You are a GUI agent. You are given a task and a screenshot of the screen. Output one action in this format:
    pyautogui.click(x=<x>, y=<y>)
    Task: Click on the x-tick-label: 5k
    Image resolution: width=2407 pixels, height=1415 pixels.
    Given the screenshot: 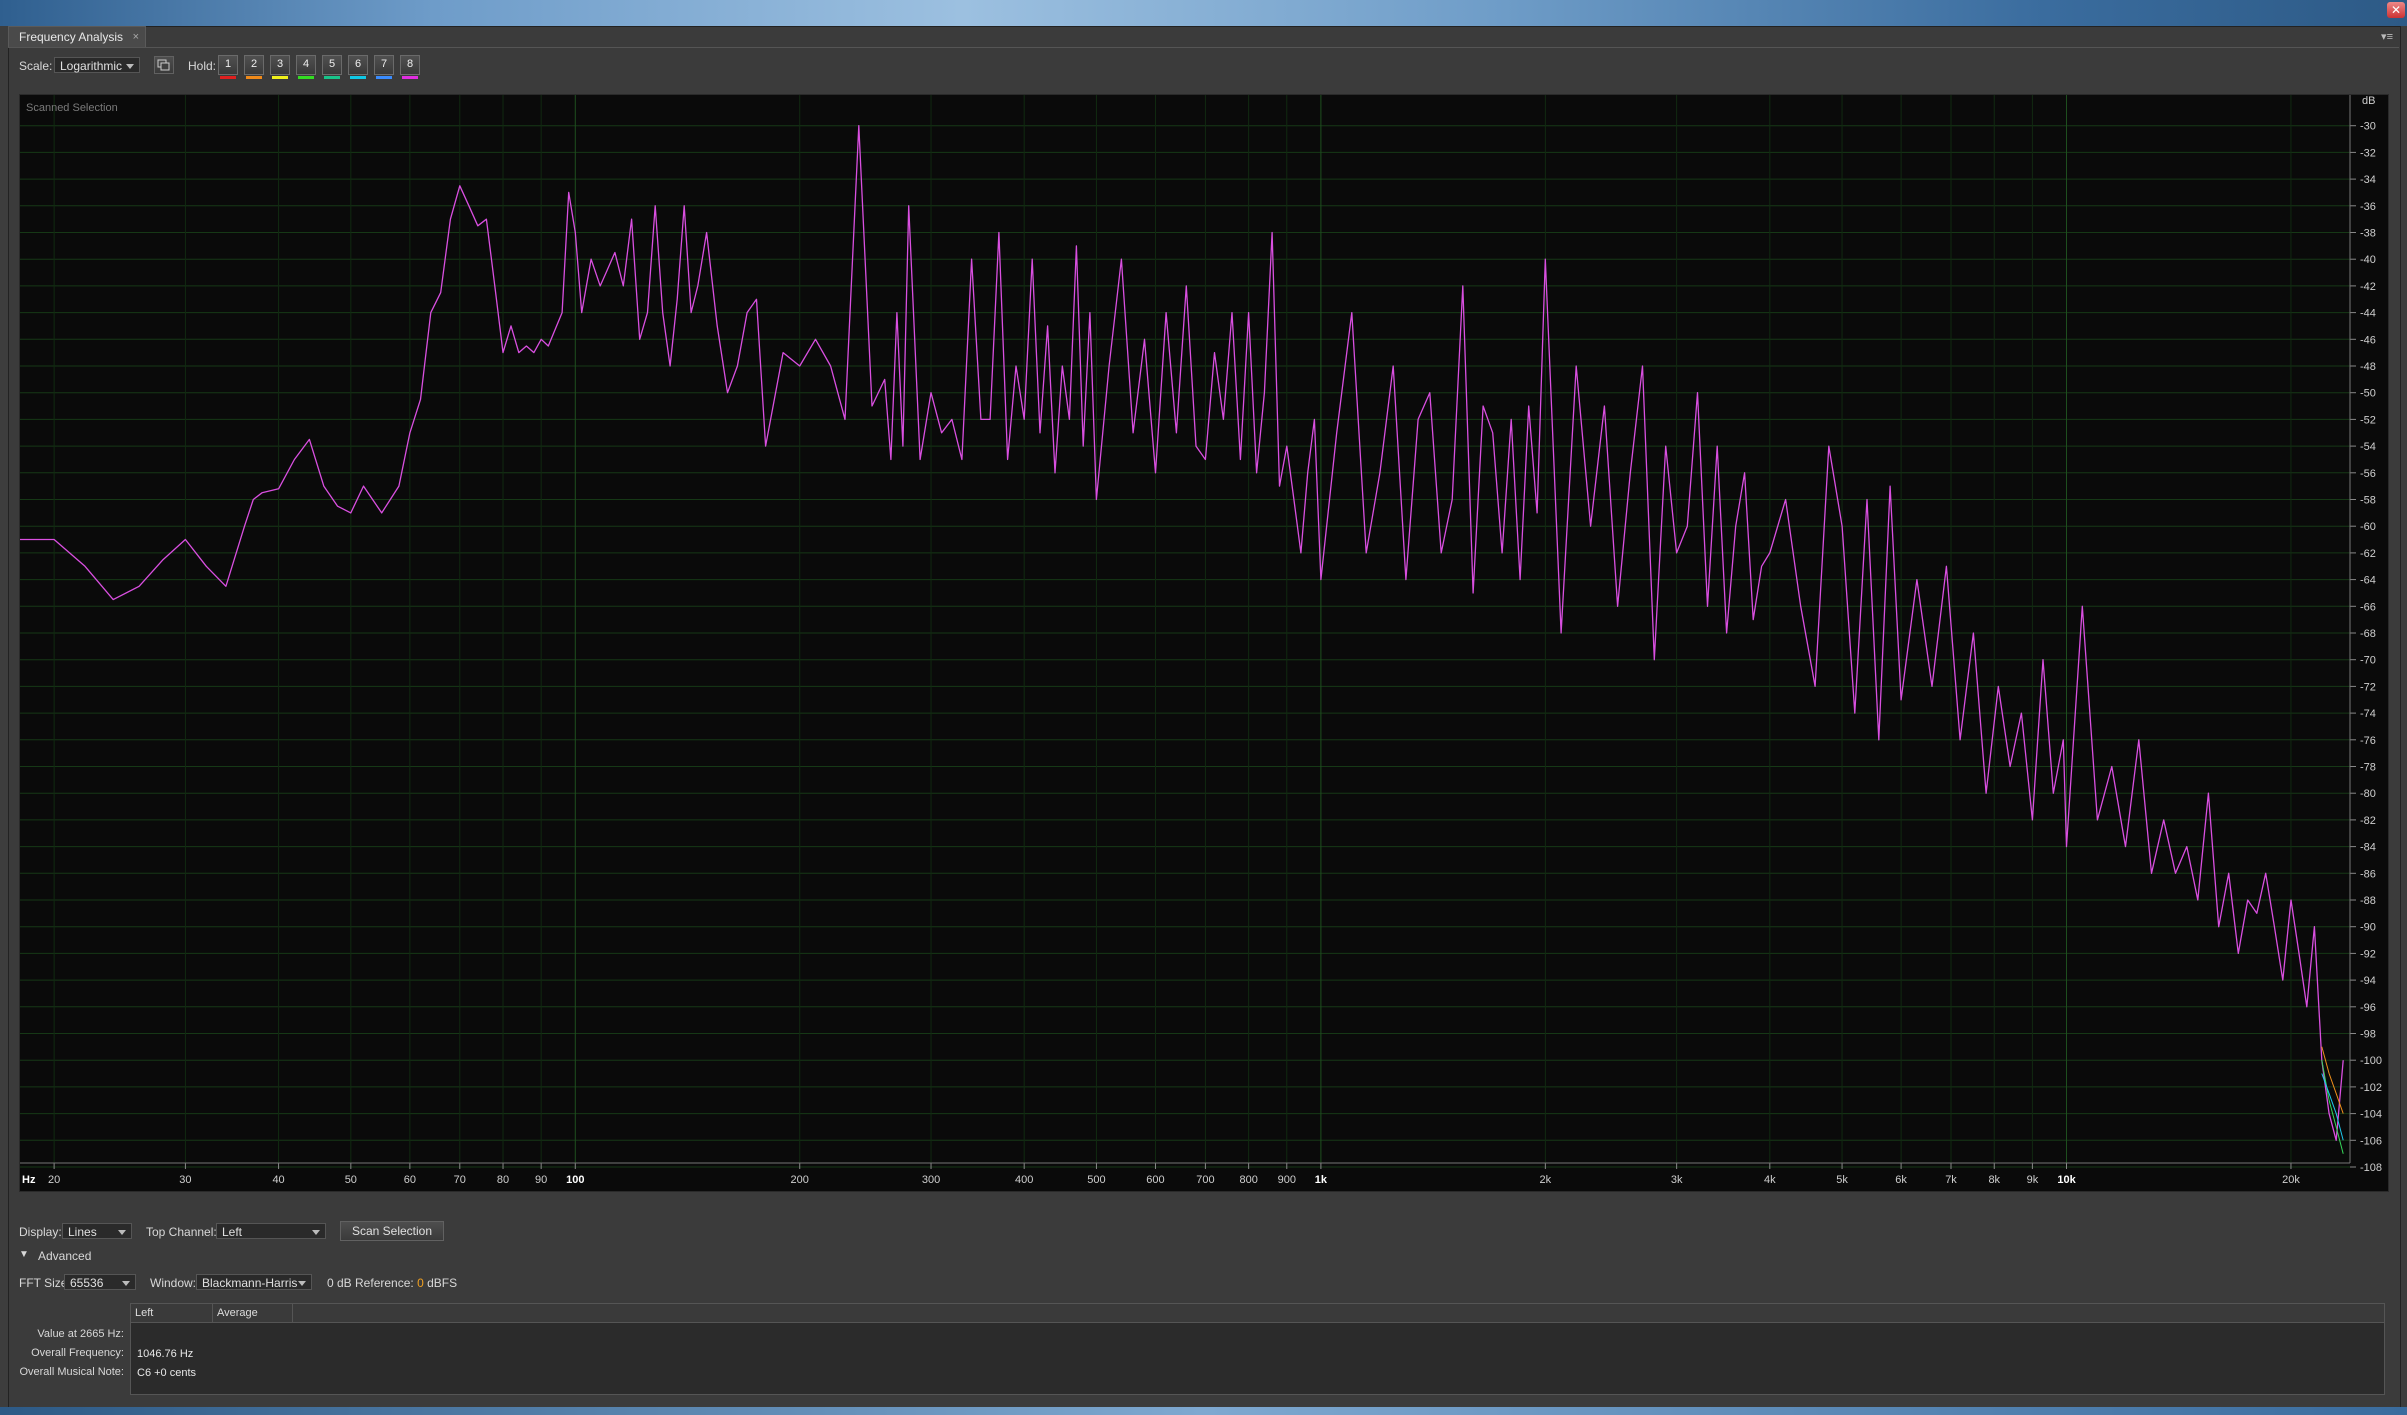 What is the action you would take?
    pyautogui.click(x=1842, y=1180)
    